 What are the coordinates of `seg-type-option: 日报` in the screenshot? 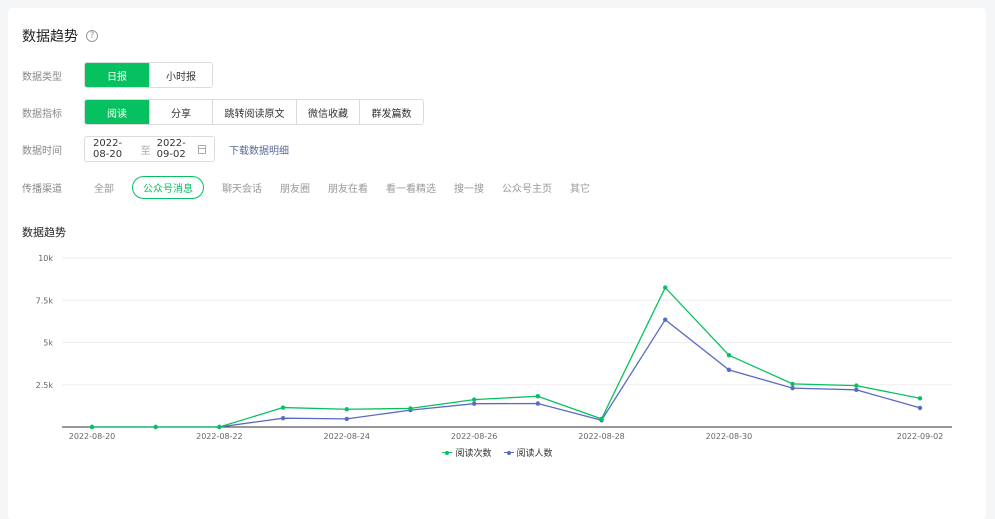 It's located at (117, 75).